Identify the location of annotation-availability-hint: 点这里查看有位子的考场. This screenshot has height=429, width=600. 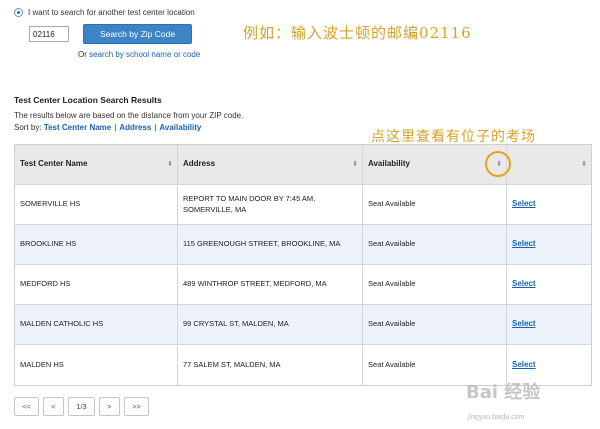
(453, 137).